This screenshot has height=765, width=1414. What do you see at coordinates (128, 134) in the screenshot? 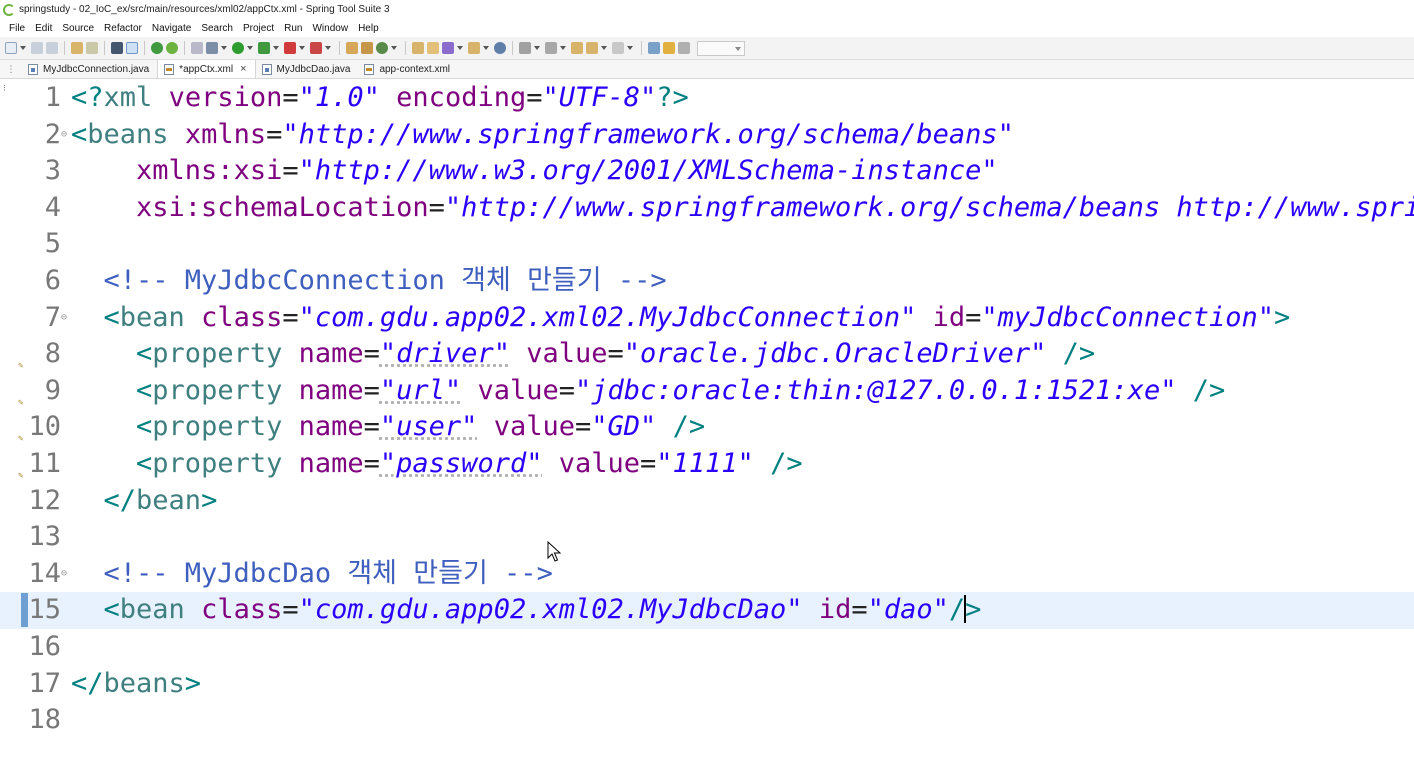
I see `code-token: beans` at bounding box center [128, 134].